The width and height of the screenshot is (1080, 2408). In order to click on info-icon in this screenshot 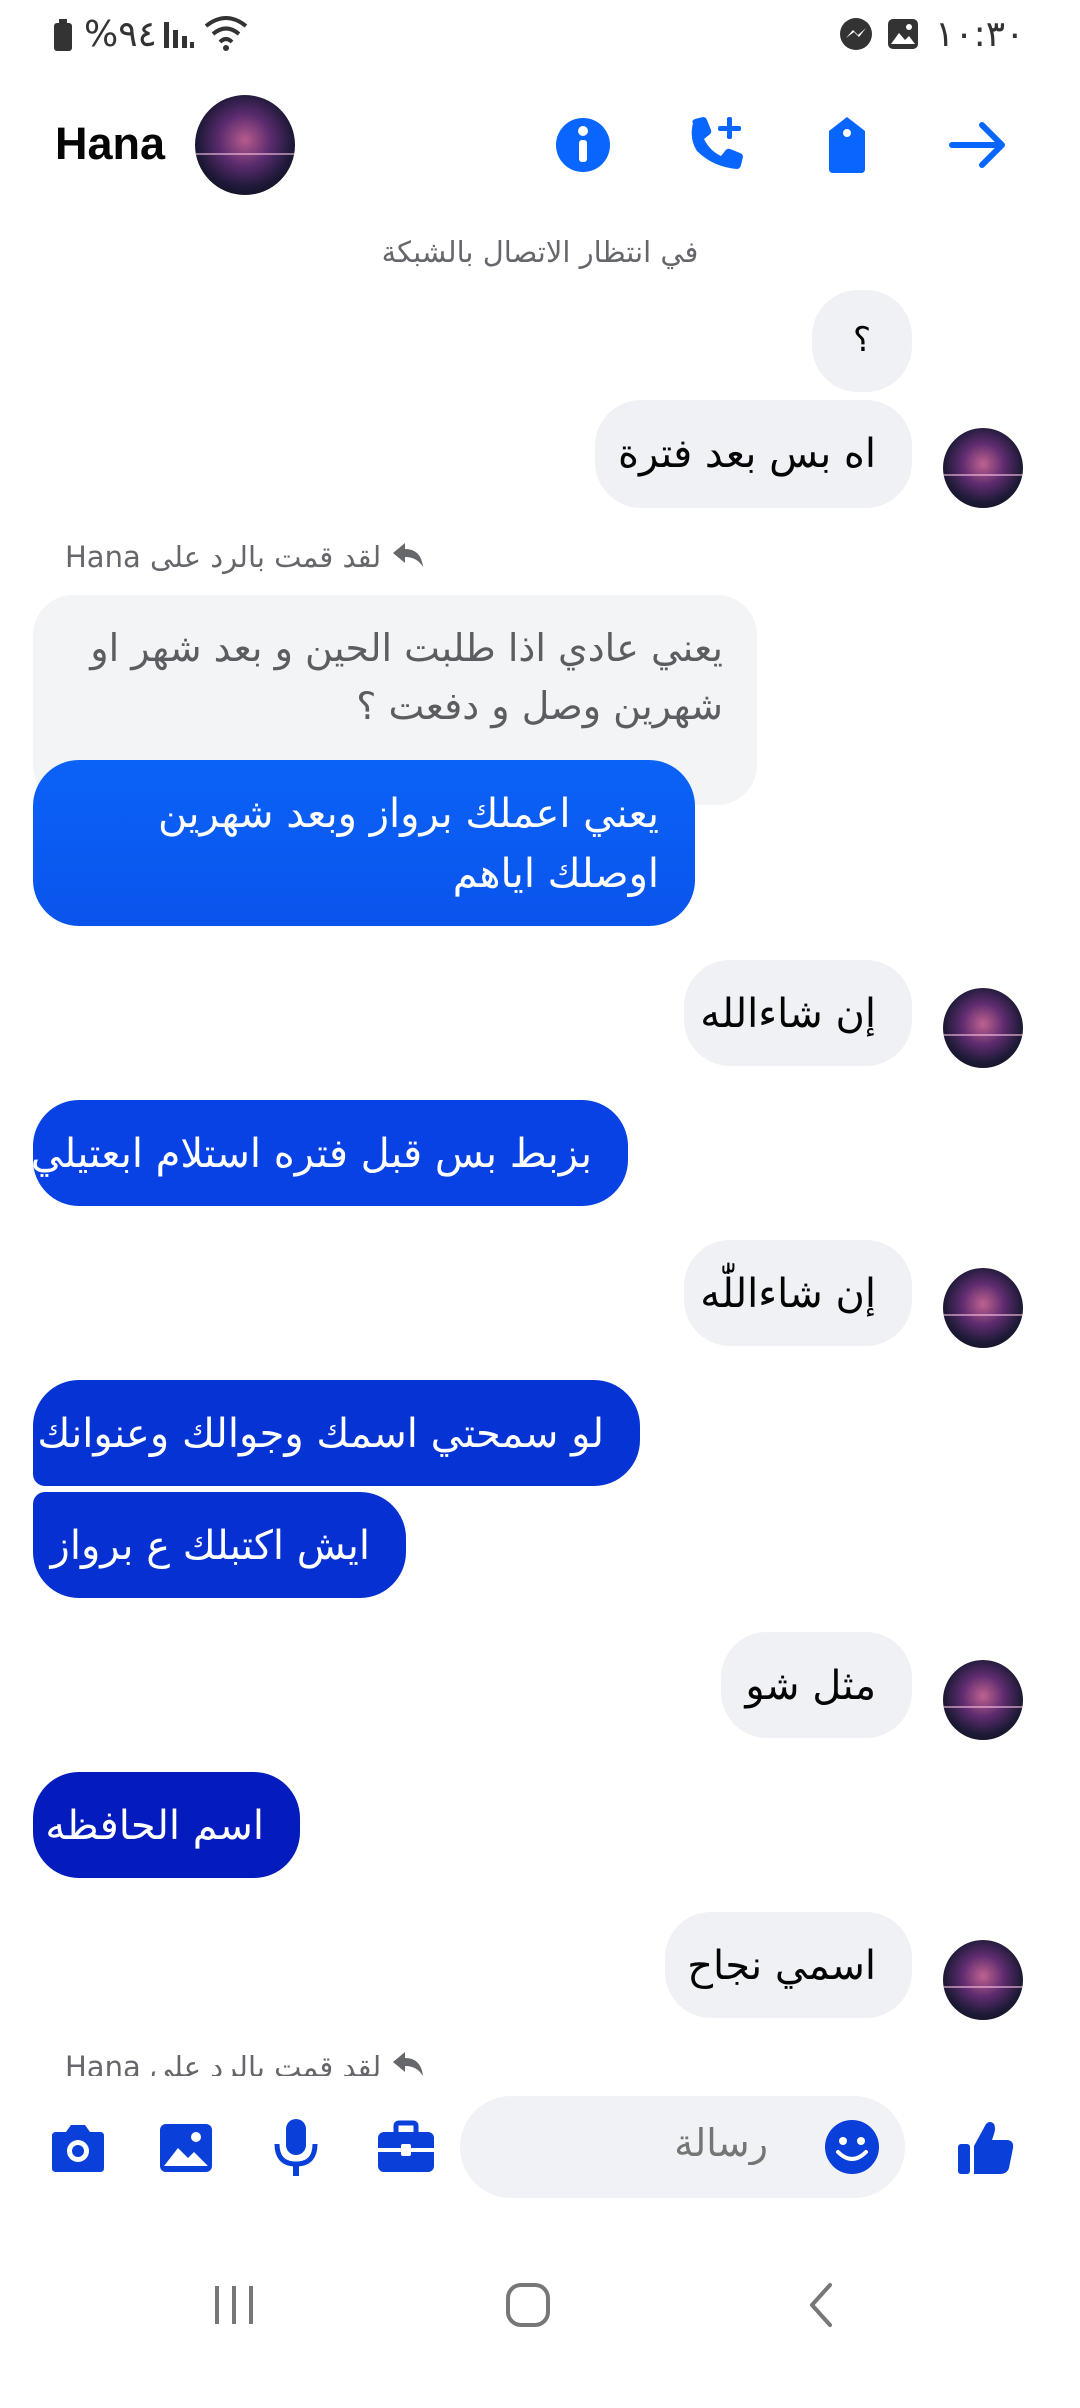, I will do `click(583, 145)`.